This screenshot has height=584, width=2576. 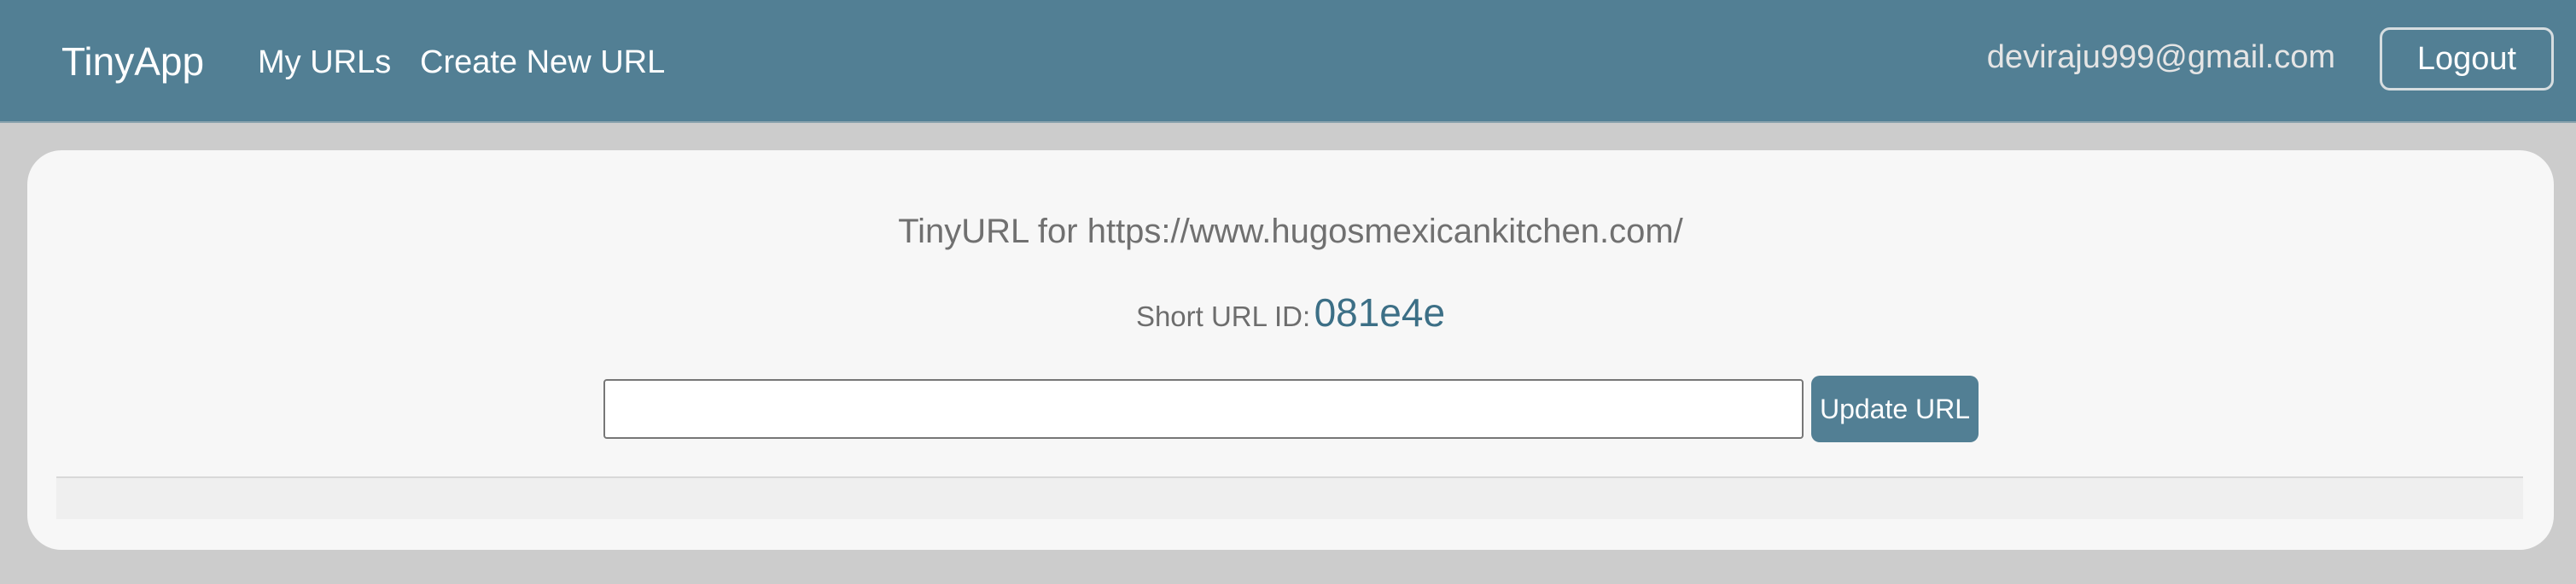 I want to click on short-url-id-label: Short URL ID:, so click(x=1223, y=316).